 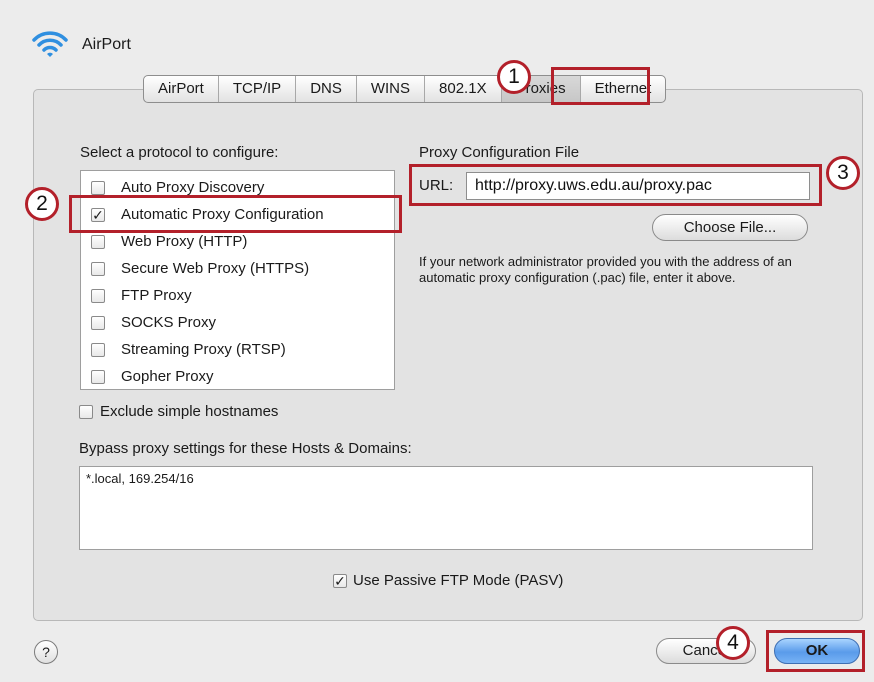 I want to click on passive-ftp-checkbox: ✓, so click(x=340, y=580).